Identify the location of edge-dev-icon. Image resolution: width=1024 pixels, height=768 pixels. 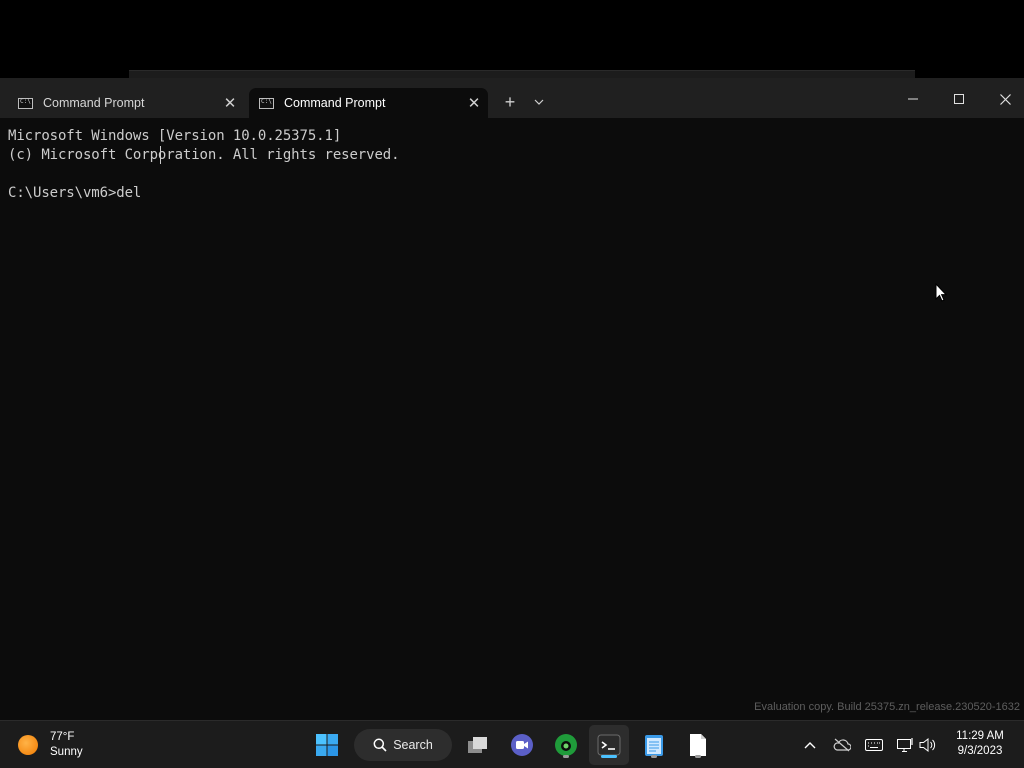
(566, 745).